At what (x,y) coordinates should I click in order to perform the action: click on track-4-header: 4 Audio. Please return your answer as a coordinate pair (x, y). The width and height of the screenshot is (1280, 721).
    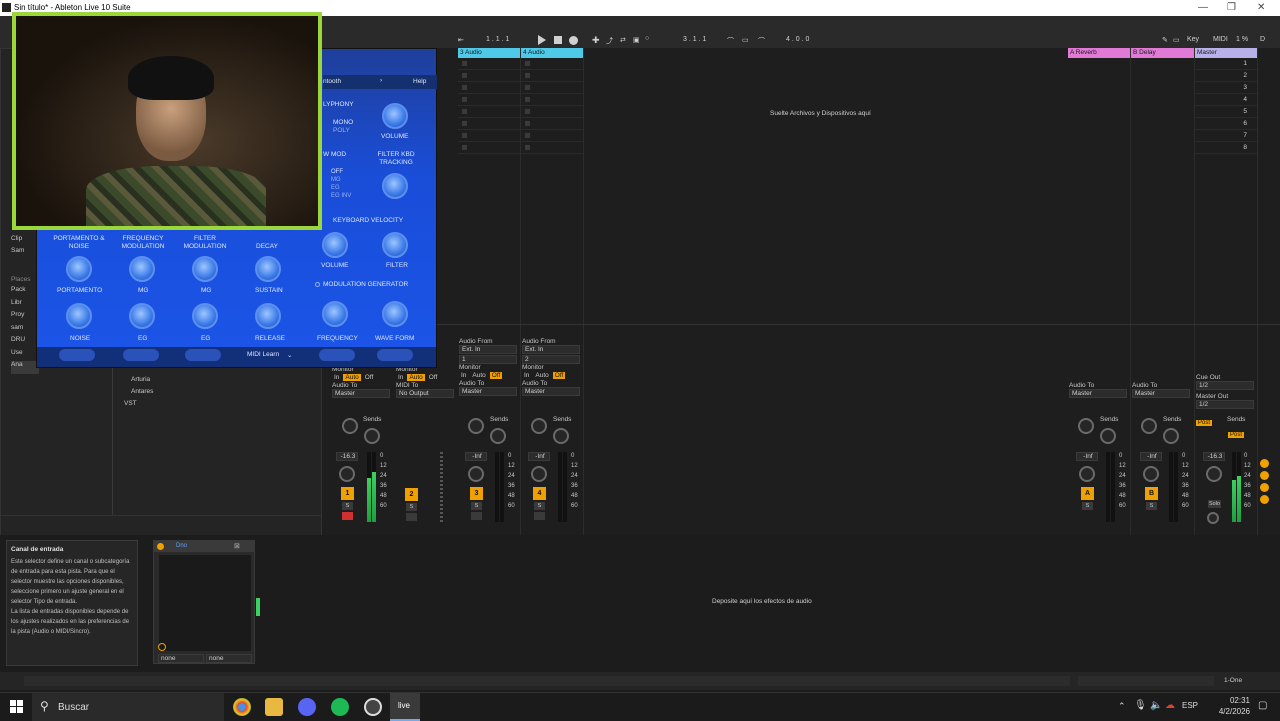
    Looking at the image, I should click on (552, 53).